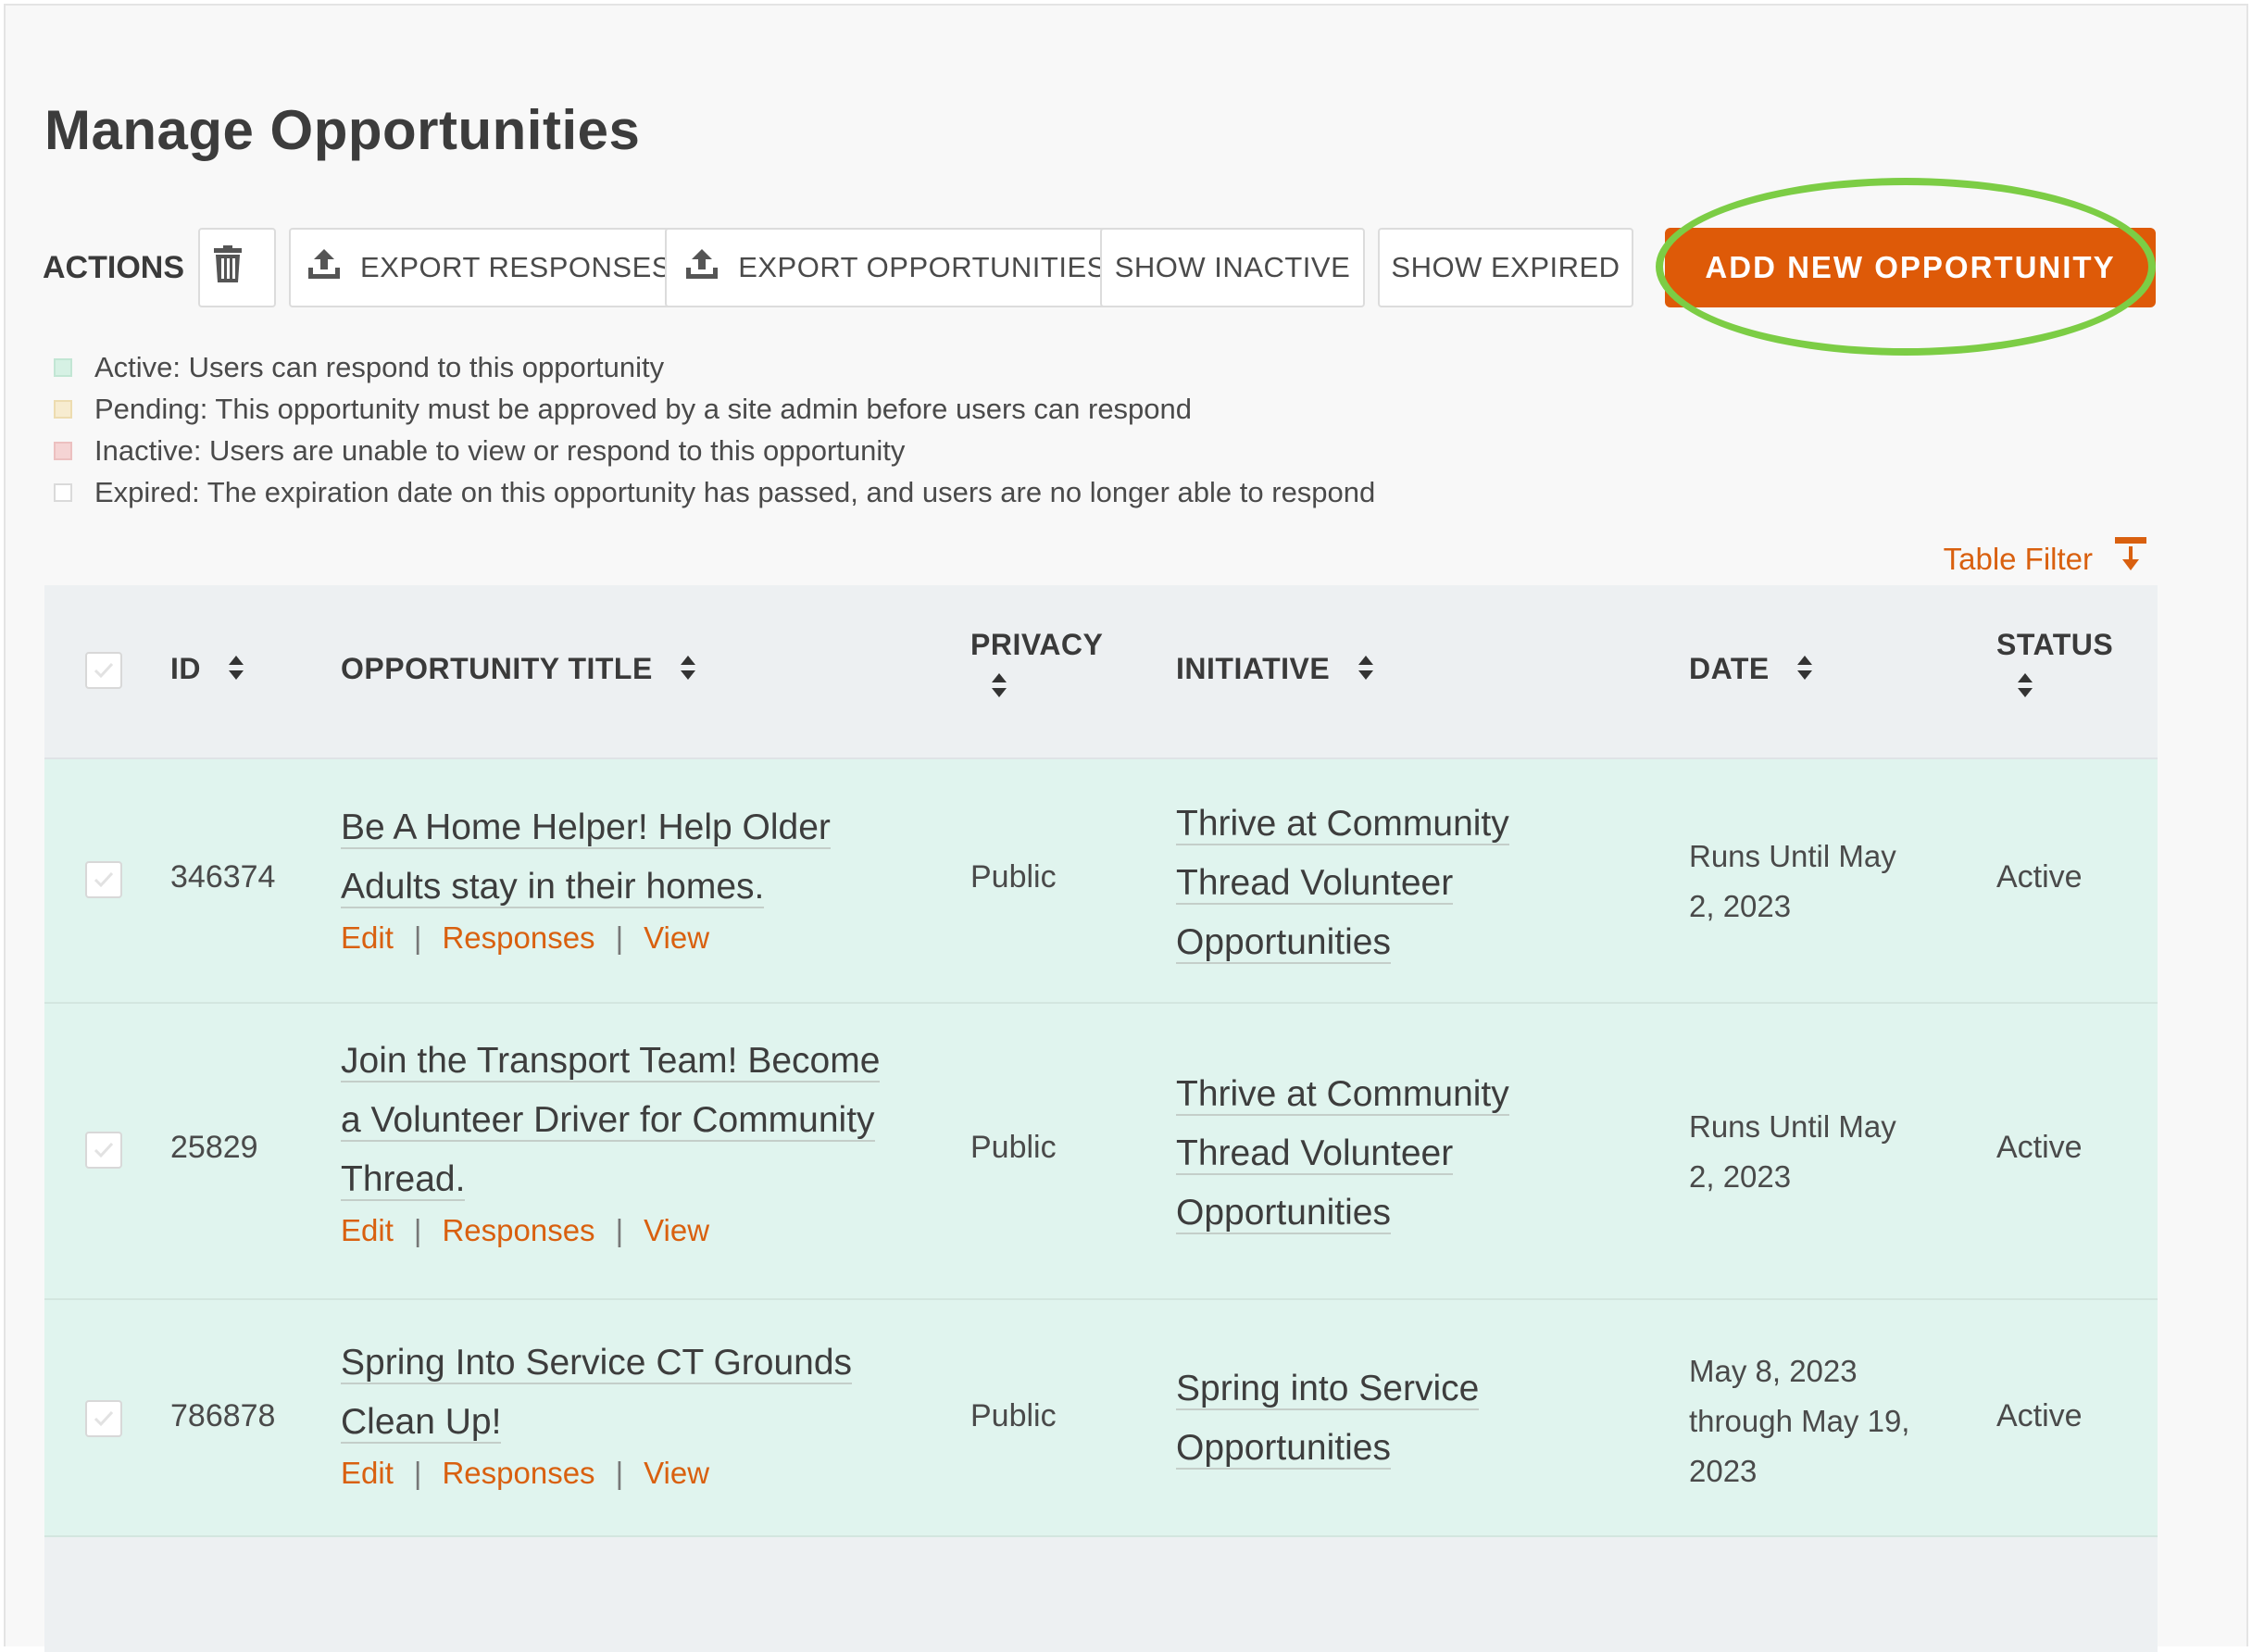 This screenshot has height=1652, width=2252. I want to click on select-all-checkbox, so click(103, 670).